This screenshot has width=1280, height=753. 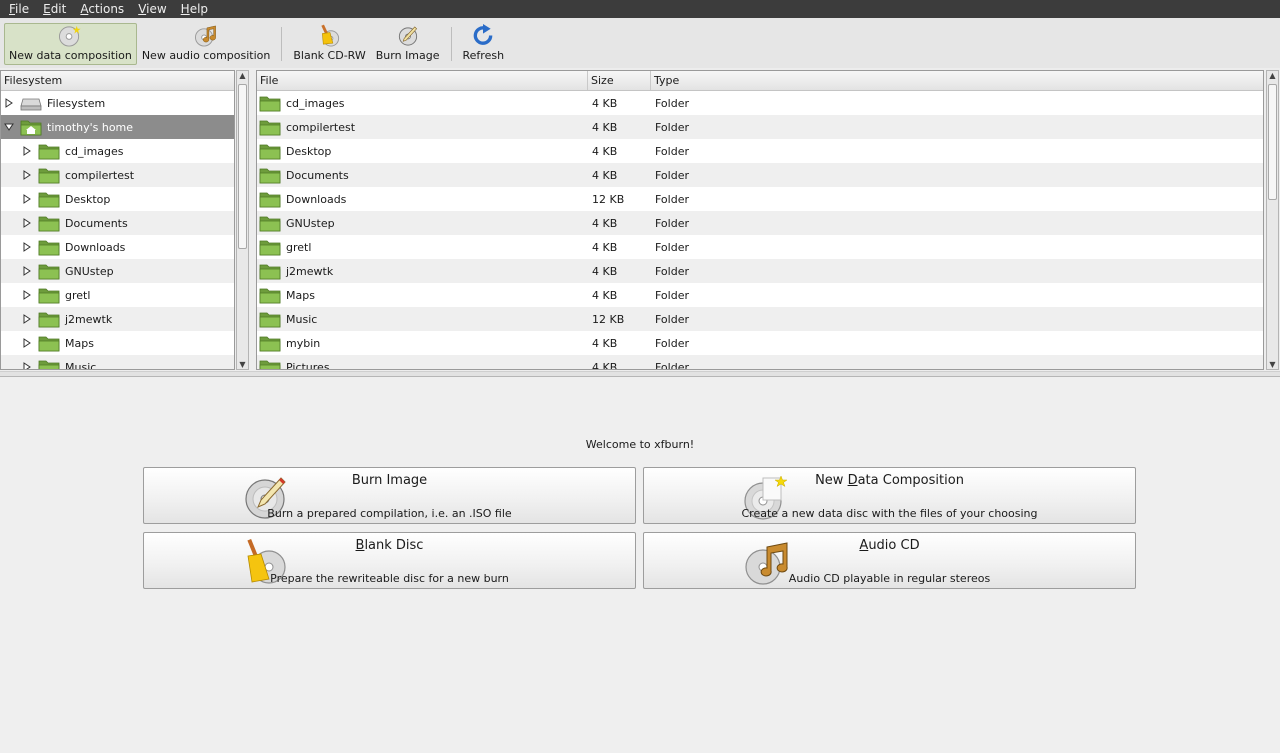 I want to click on column-type: Type, so click(x=957, y=80).